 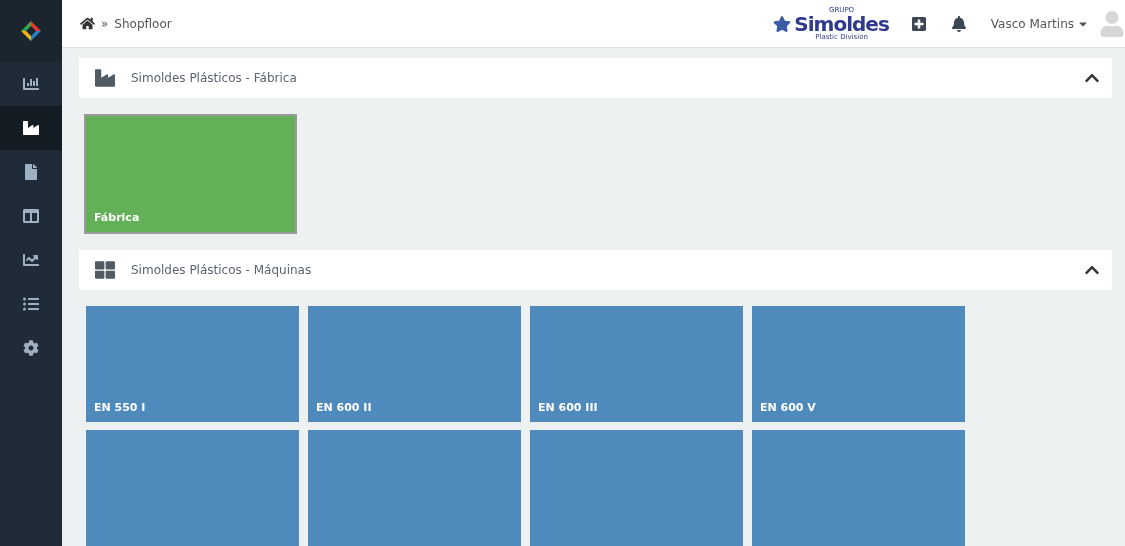 What do you see at coordinates (31, 84) in the screenshot?
I see `bar-chart-icon` at bounding box center [31, 84].